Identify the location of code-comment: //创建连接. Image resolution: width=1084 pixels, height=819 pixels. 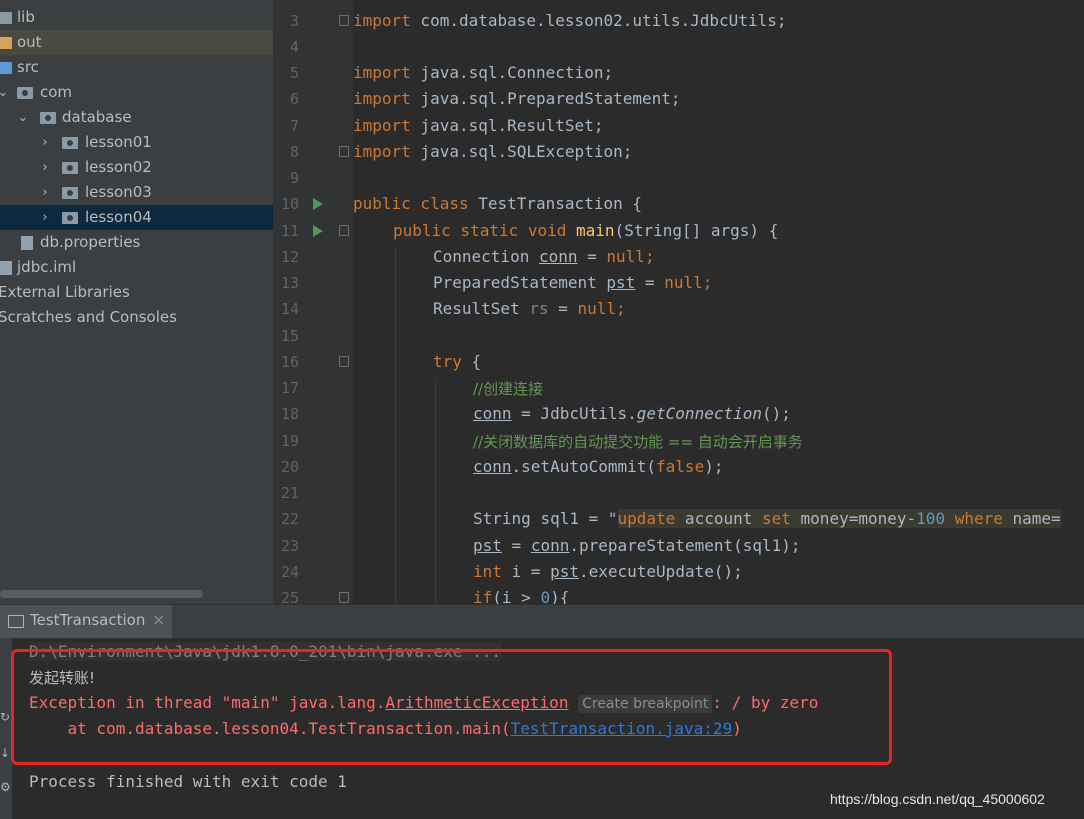
(508, 389).